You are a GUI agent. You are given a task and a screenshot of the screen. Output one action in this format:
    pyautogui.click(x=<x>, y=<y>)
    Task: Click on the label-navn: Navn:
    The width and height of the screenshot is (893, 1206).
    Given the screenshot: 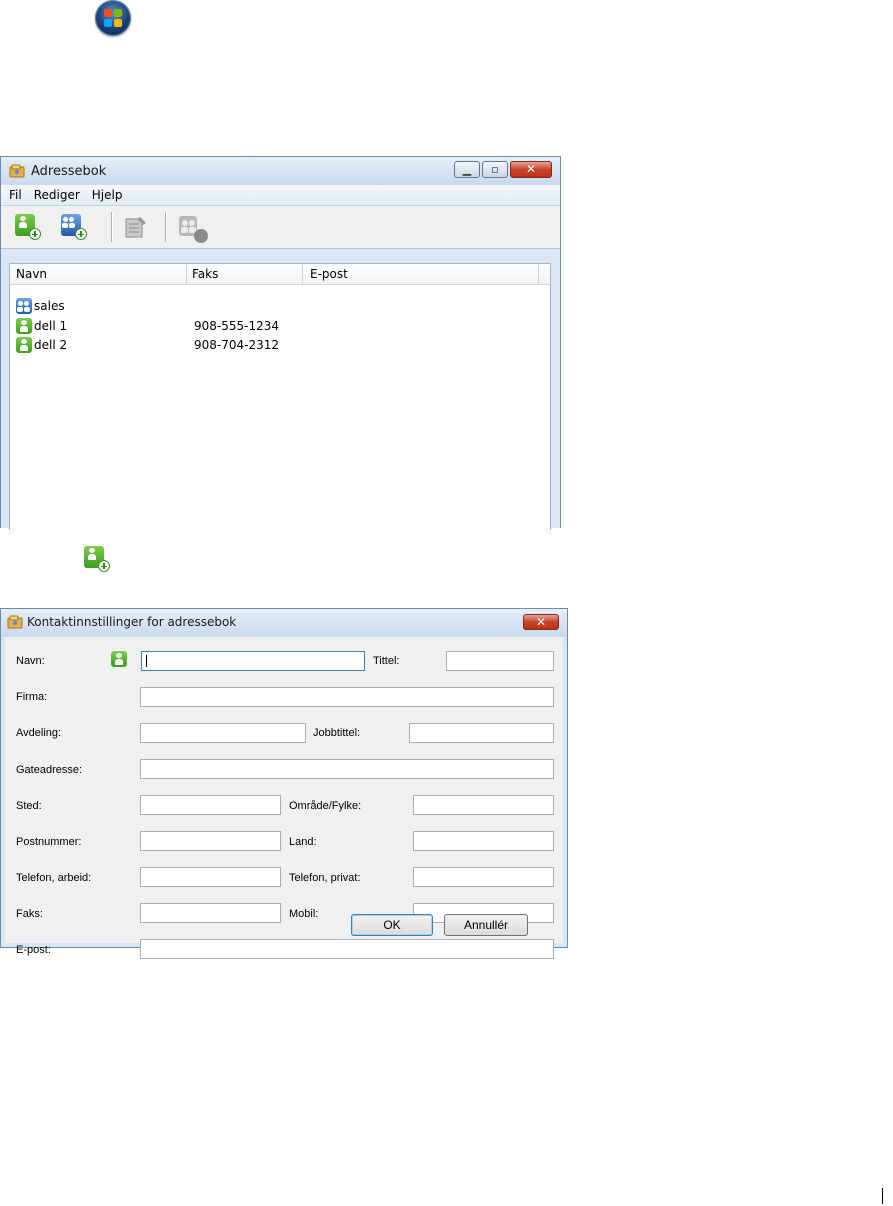 What is the action you would take?
    pyautogui.click(x=30, y=661)
    